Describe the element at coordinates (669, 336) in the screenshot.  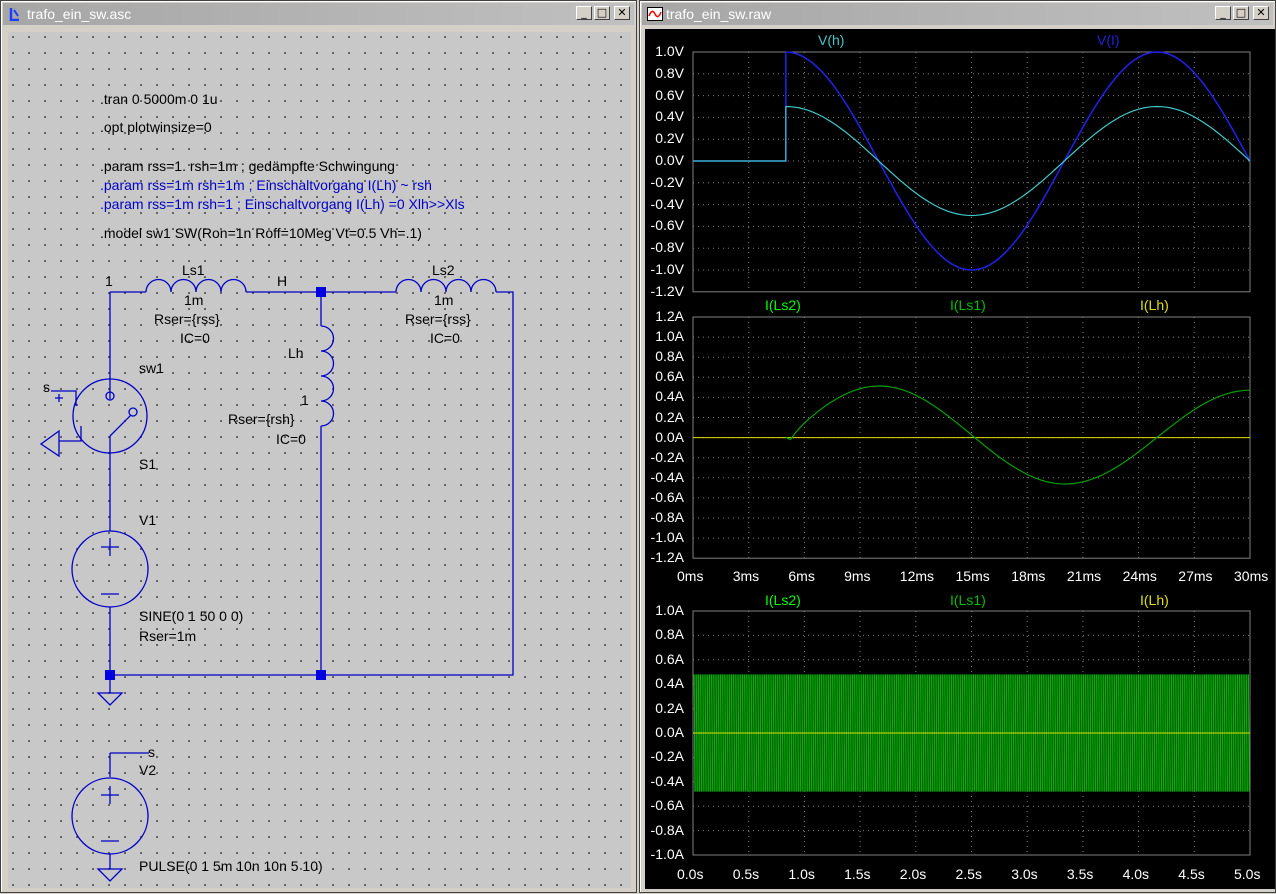
I see `current-pane-zoom-ytick: 1.0A` at that location.